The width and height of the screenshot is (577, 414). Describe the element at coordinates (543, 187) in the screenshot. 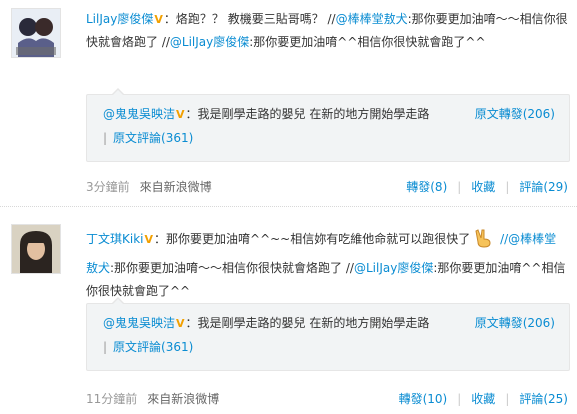

I see `comment-button: 評論(29)` at that location.